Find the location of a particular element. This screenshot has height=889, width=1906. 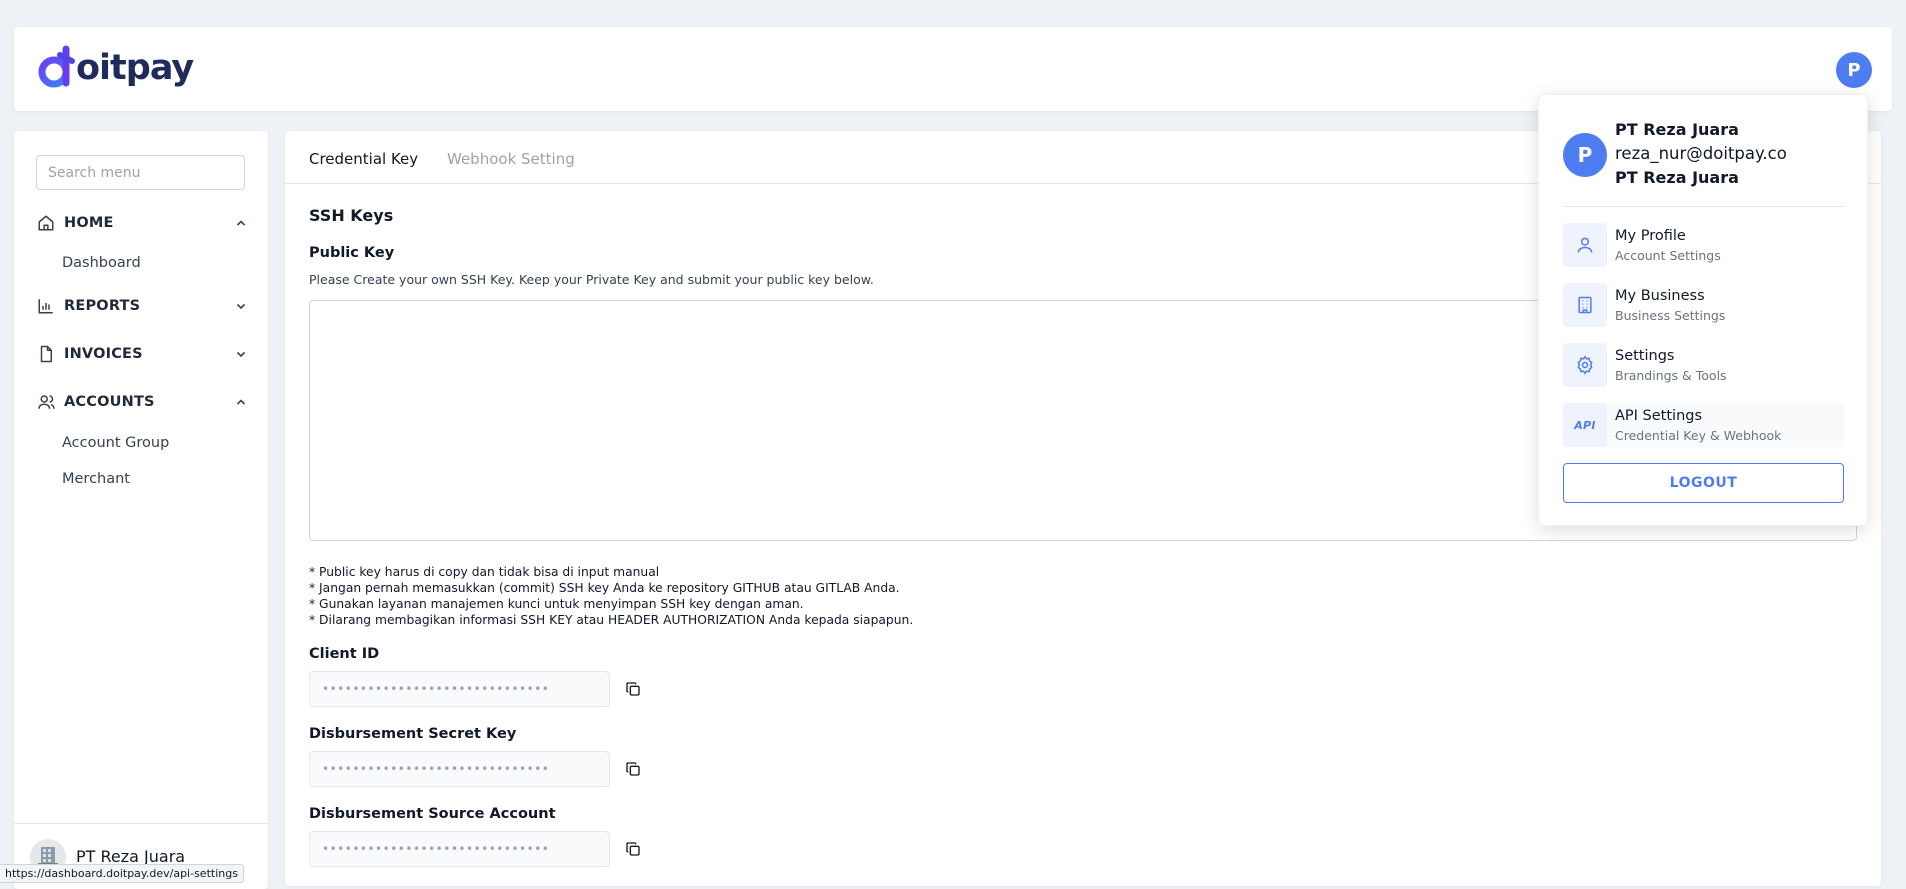

disbursement-source-account-row: •••••••••••••••••••••••••••••• is located at coordinates (475, 849).